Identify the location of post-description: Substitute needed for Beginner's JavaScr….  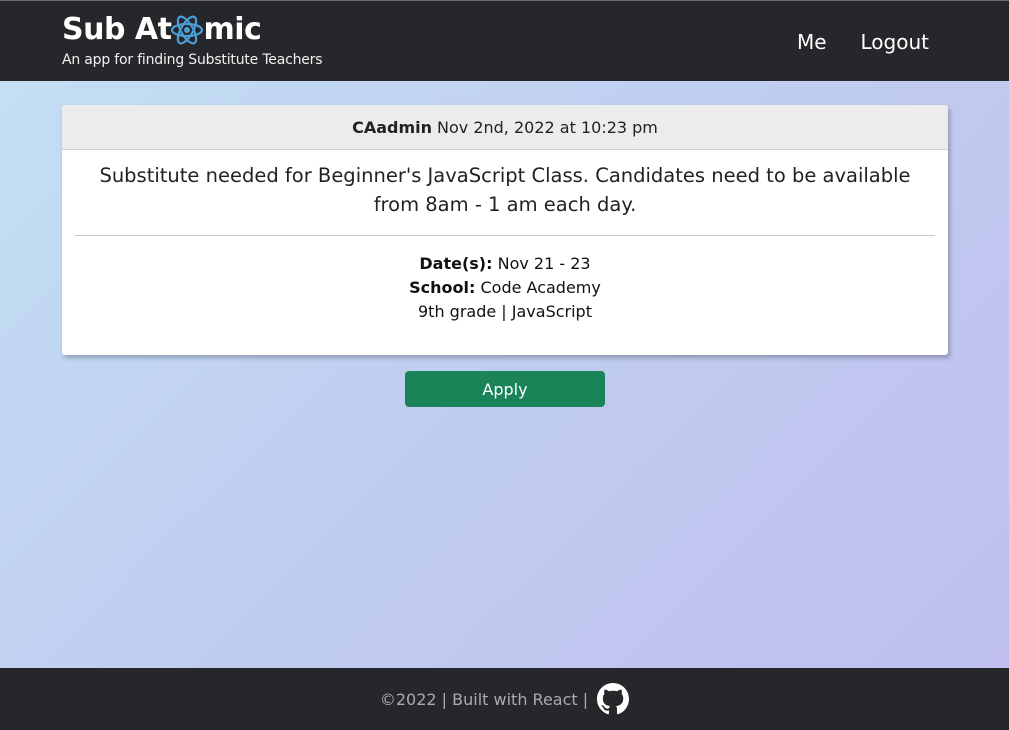
(505, 190).